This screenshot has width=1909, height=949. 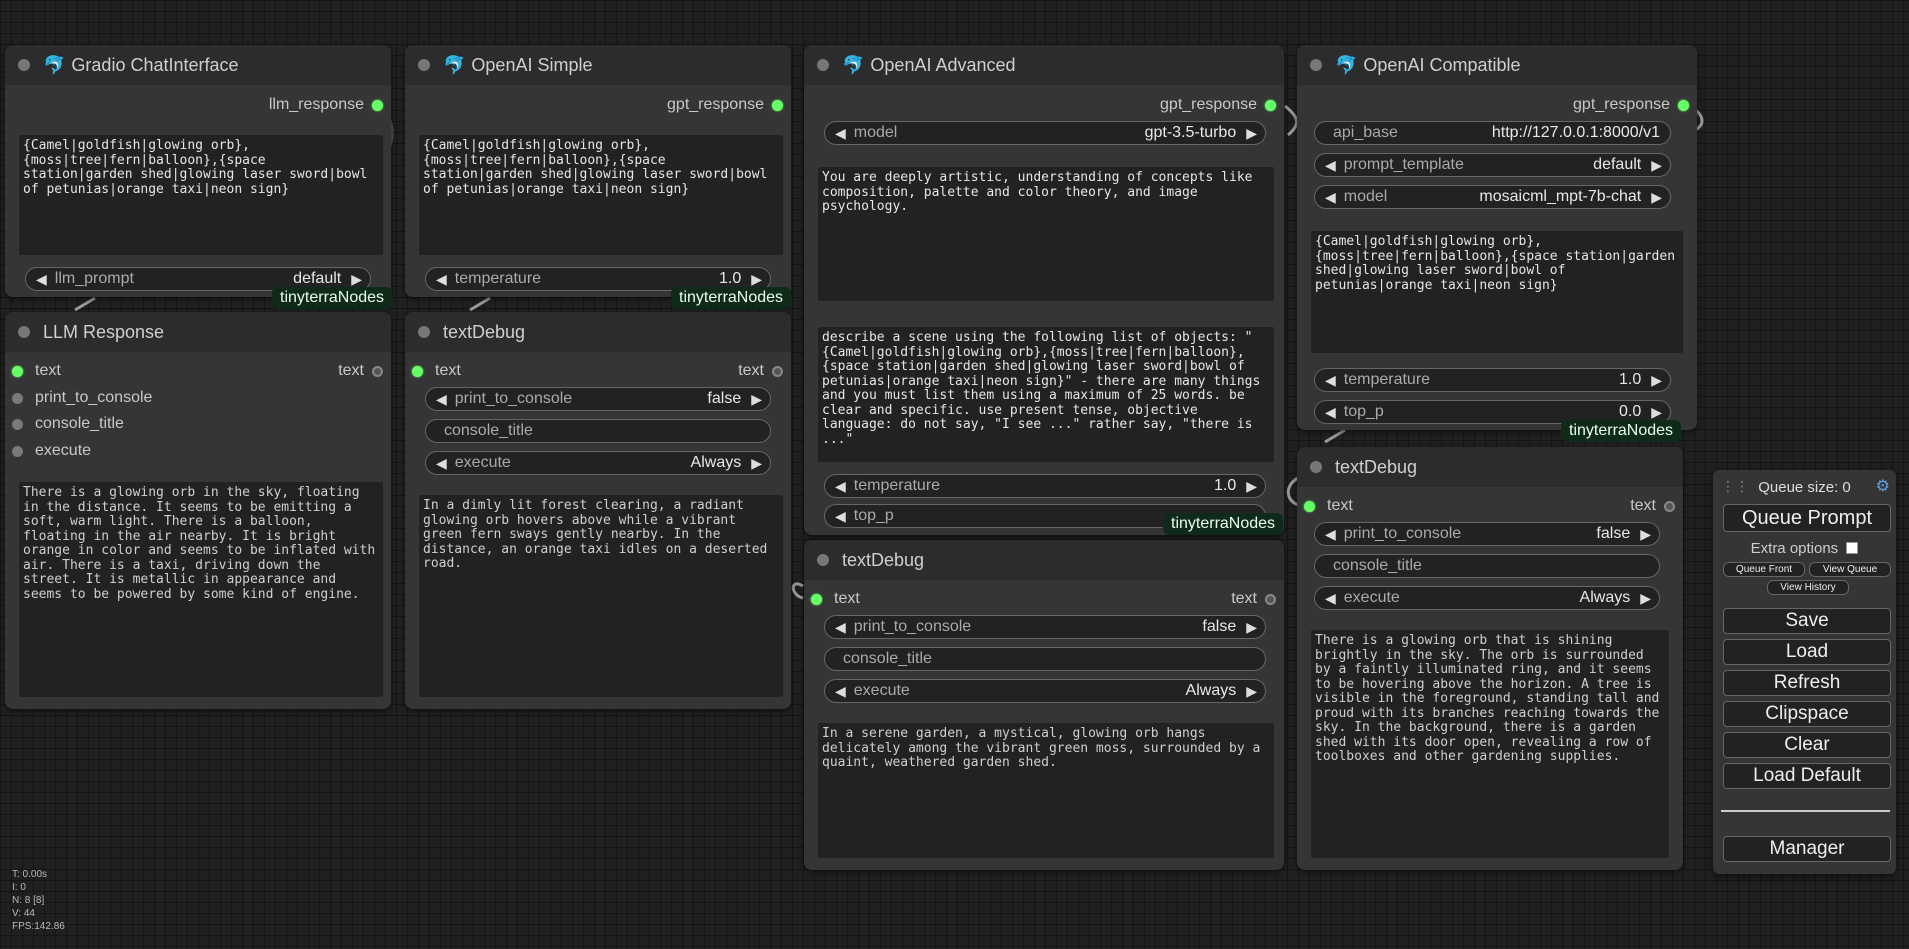 I want to click on clear-button: Clear, so click(x=1807, y=745).